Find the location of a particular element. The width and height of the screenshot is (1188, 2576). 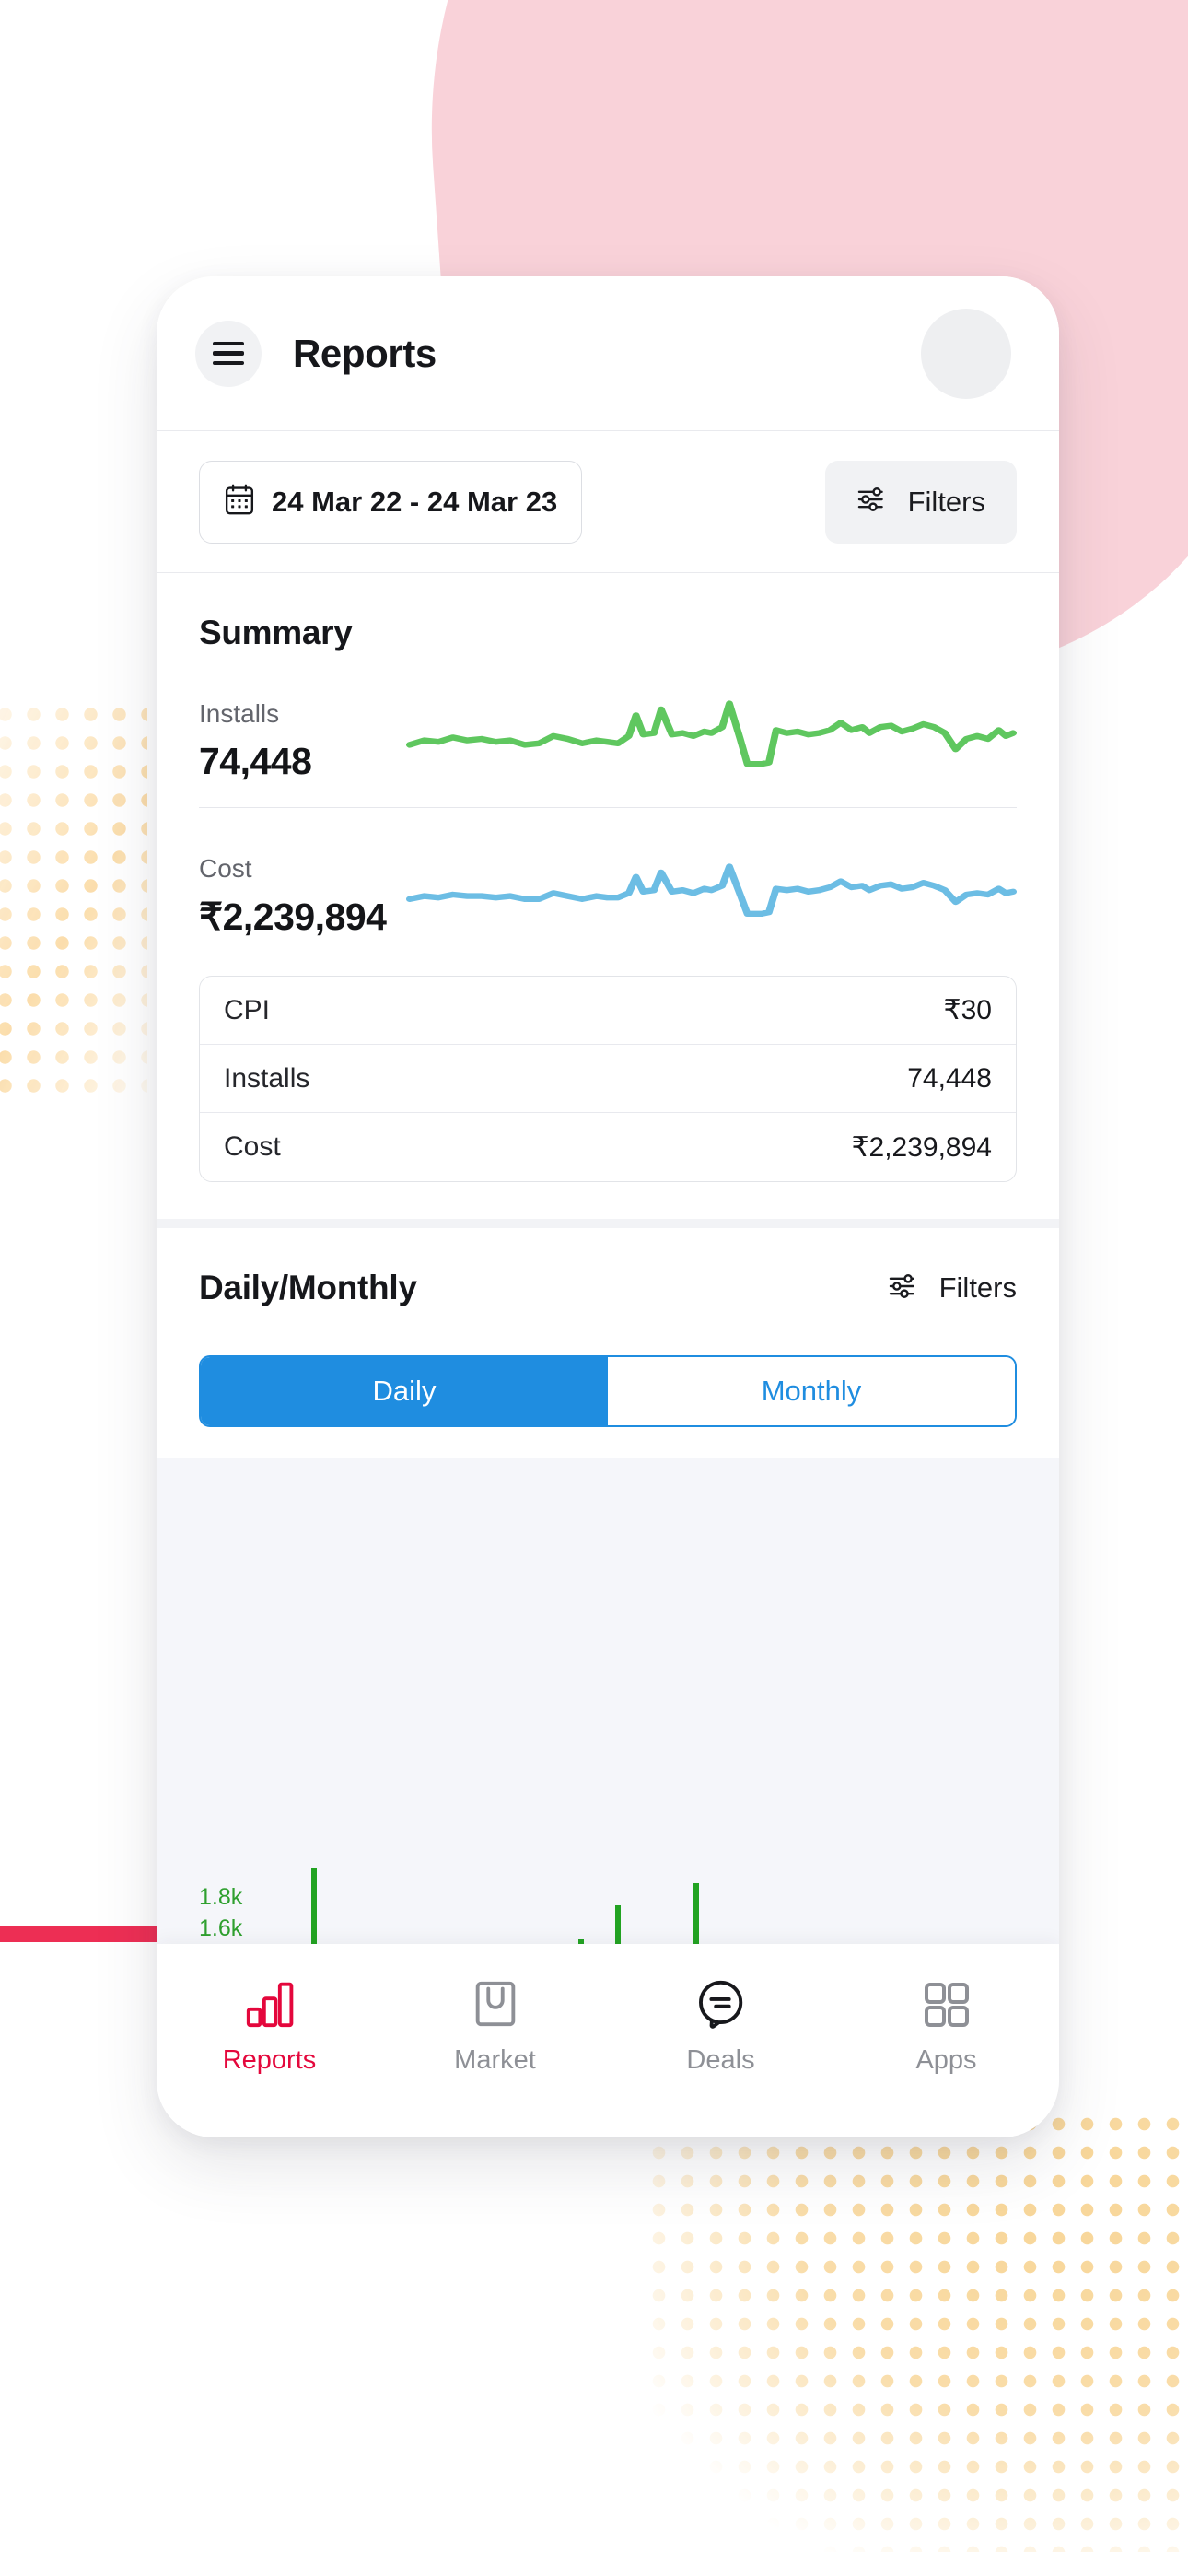

metric-label: Installs is located at coordinates (239, 713).